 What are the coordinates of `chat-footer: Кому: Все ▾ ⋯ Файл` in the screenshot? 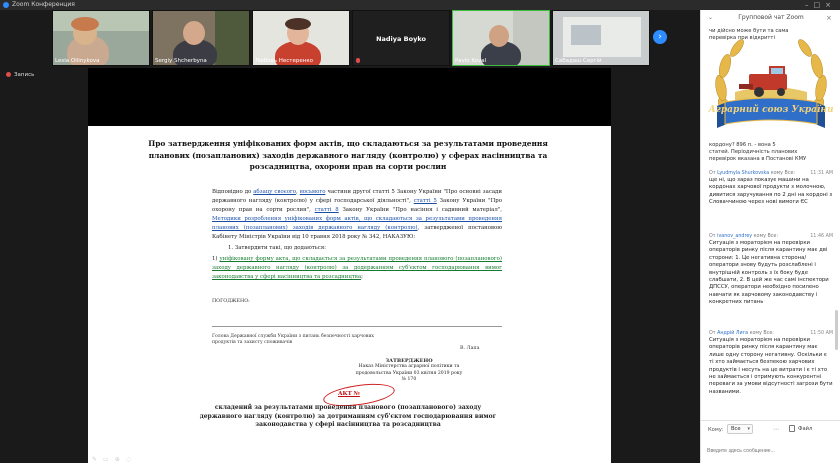 It's located at (770, 441).